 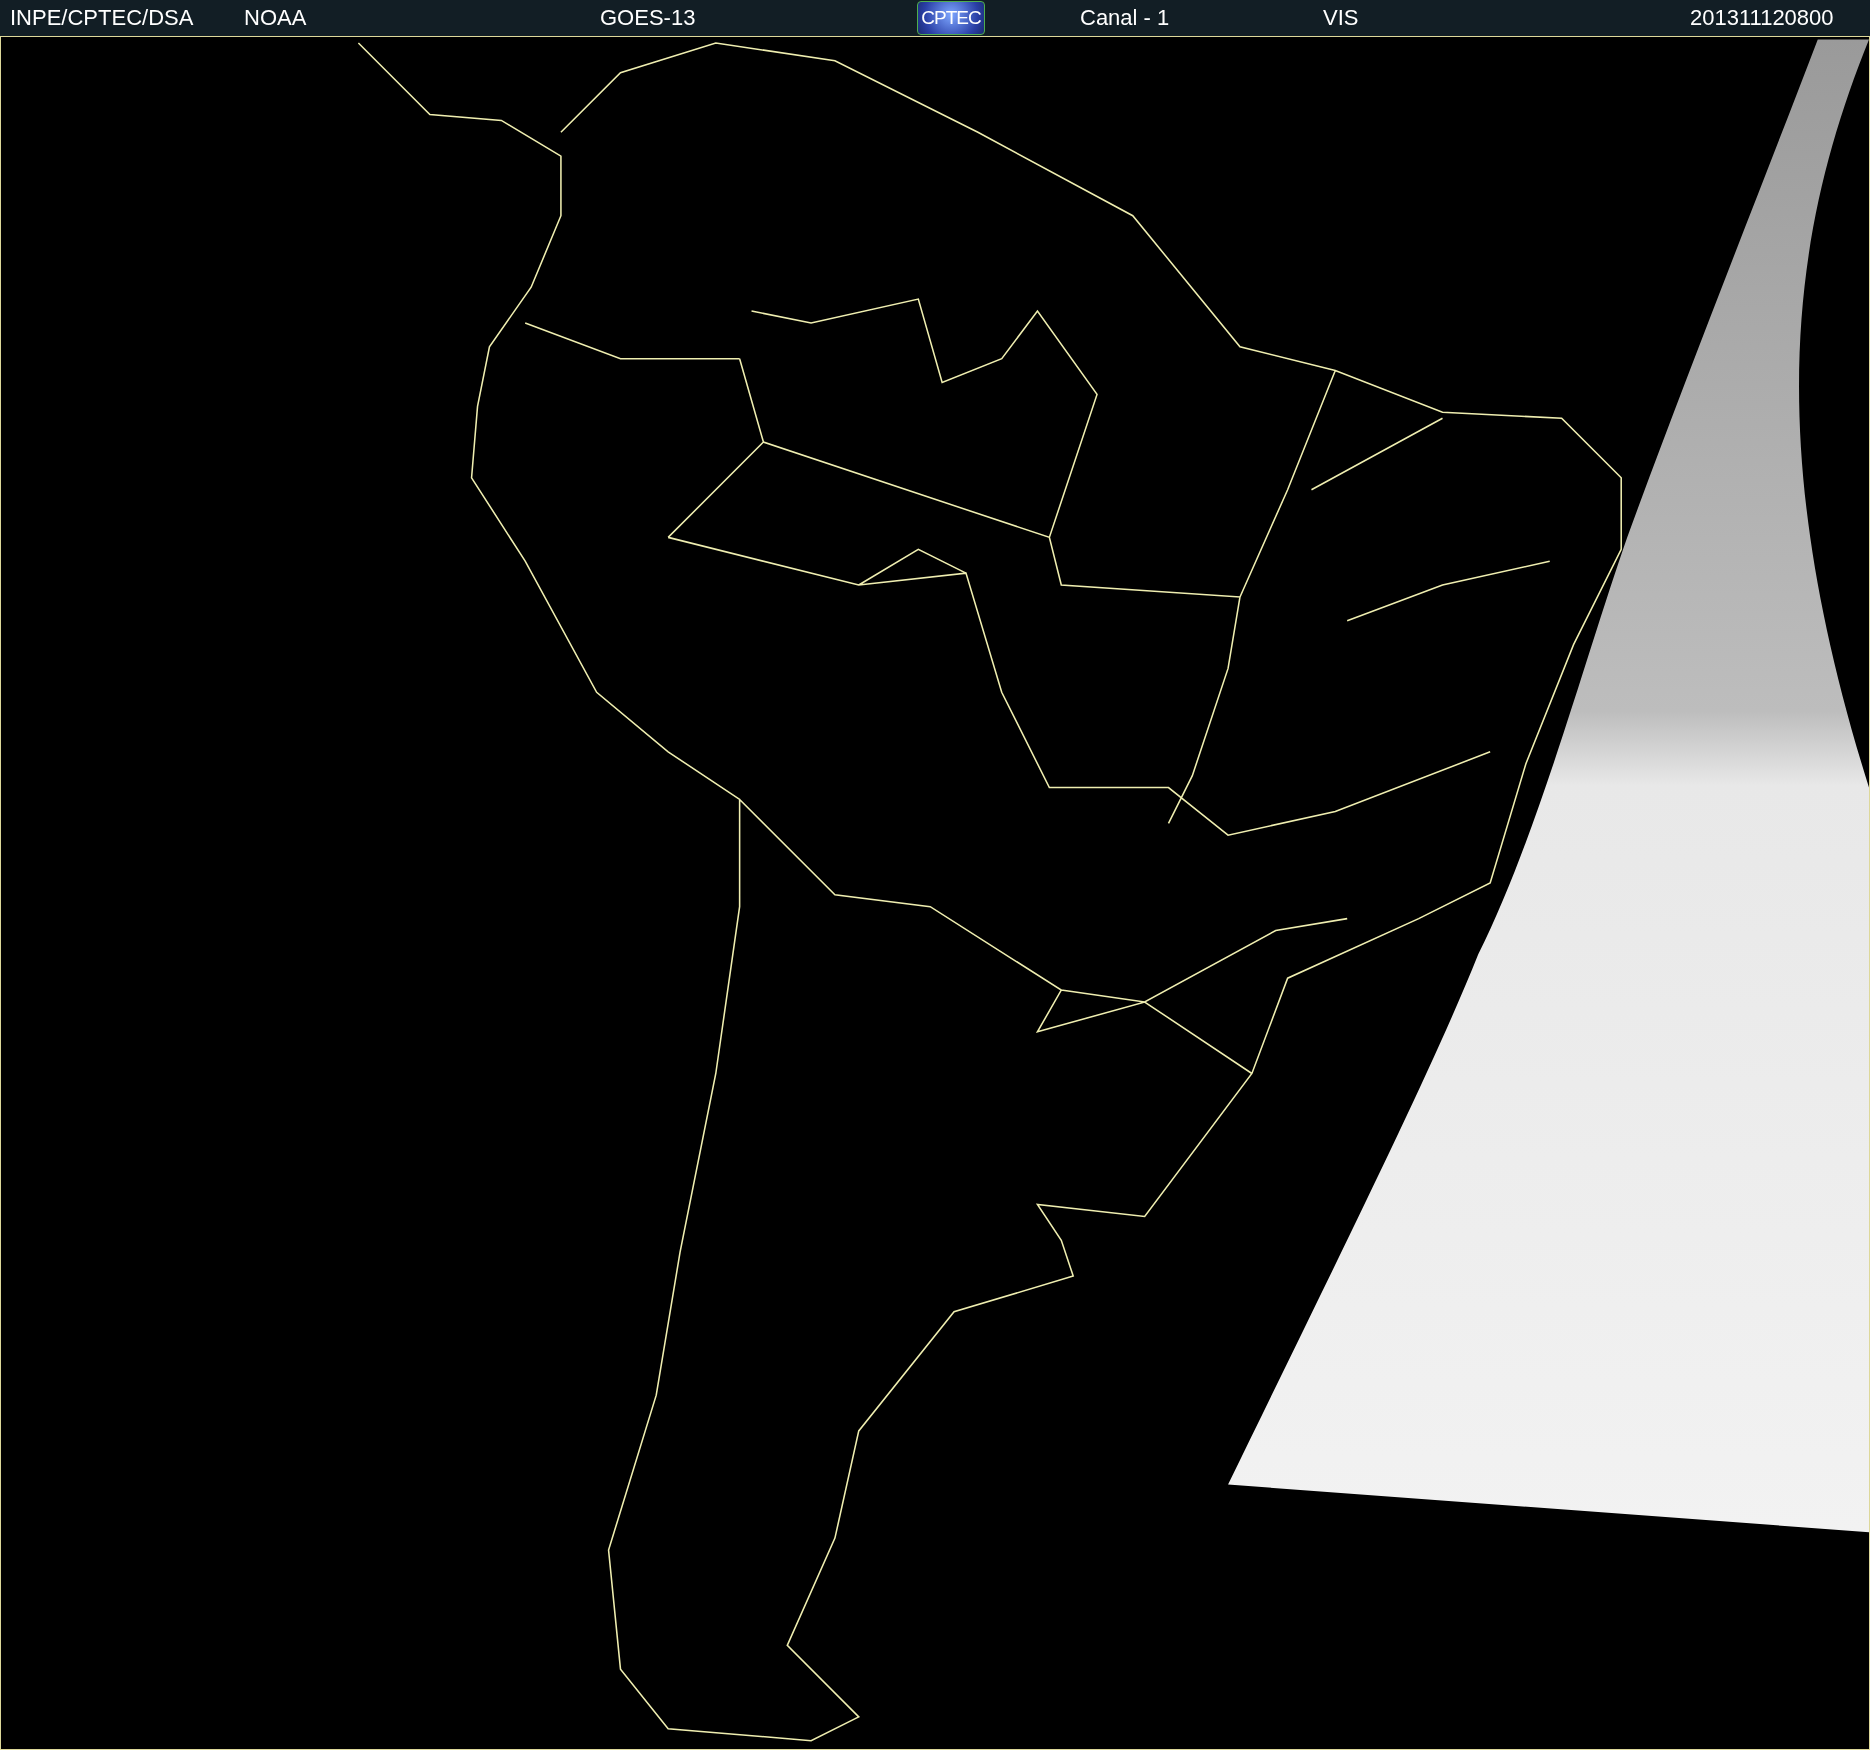 I want to click on header-label: NOAA, so click(x=275, y=18).